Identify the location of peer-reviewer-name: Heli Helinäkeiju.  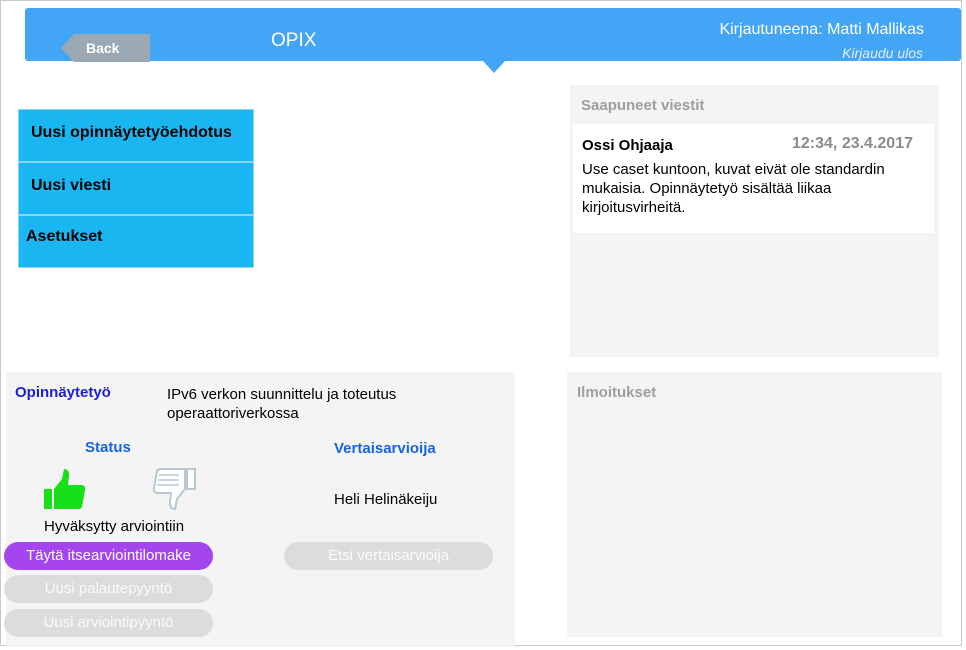
(386, 499).